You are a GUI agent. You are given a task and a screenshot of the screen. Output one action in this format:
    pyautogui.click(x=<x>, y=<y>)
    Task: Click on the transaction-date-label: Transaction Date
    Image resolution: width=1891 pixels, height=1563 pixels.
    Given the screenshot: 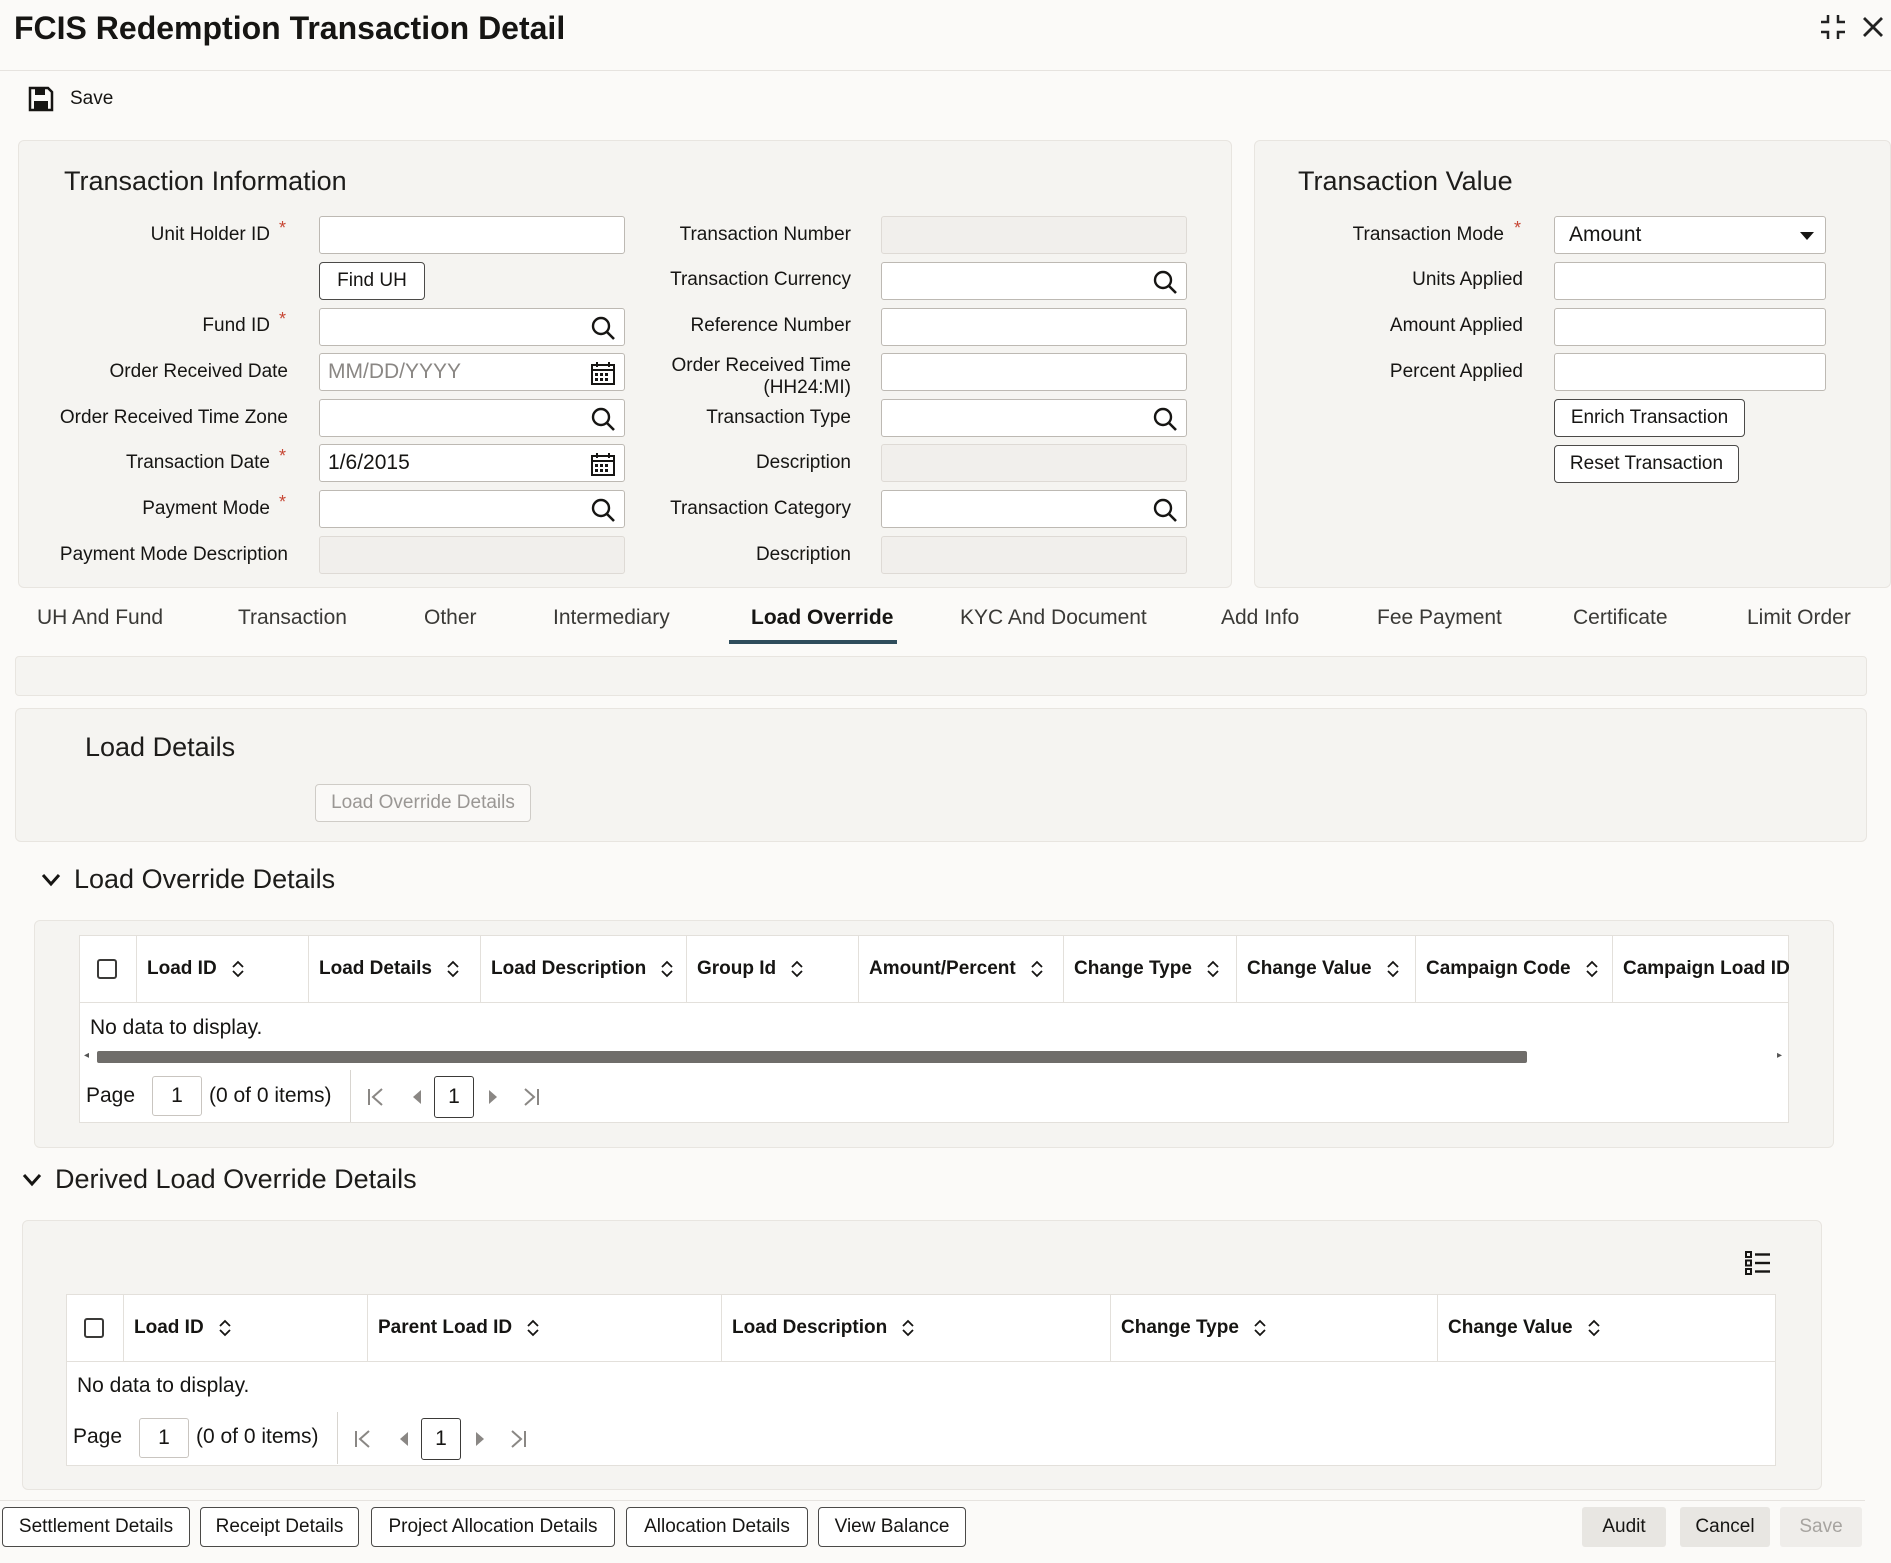 What is the action you would take?
    pyautogui.click(x=198, y=462)
    